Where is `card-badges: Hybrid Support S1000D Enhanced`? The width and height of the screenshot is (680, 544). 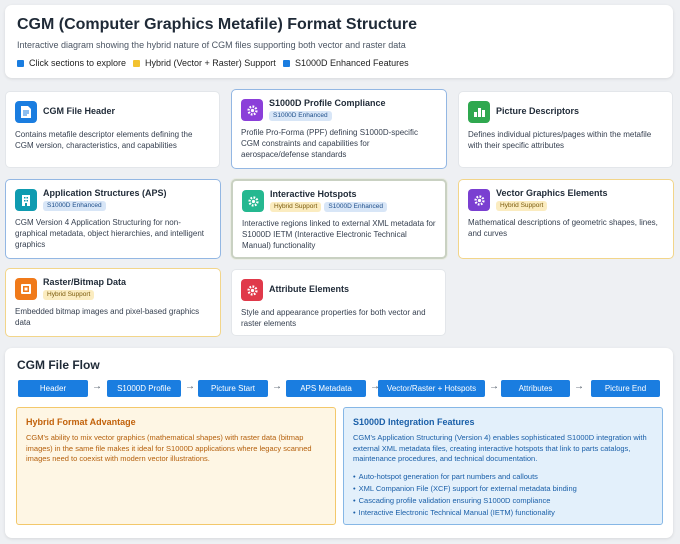 card-badges: Hybrid Support S1000D Enhanced is located at coordinates (328, 207).